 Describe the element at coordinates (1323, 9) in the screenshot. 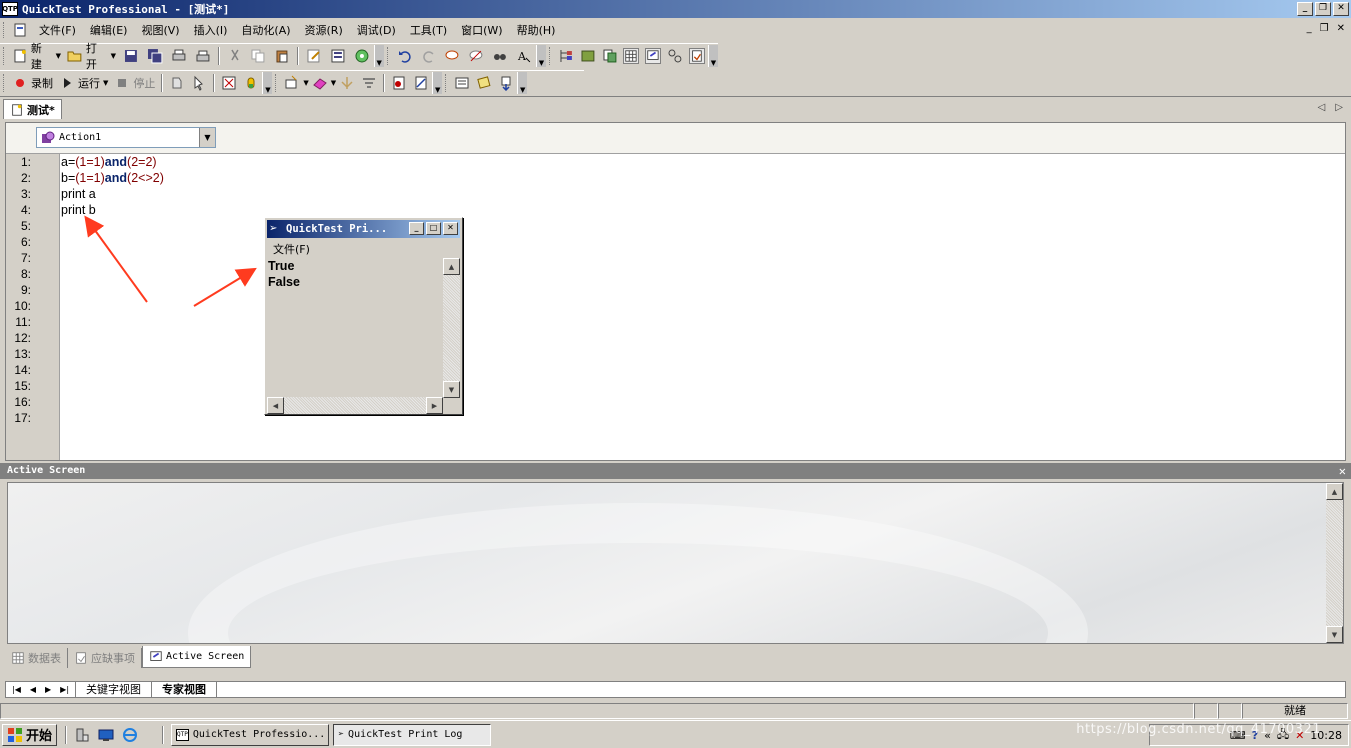

I see `restore-button: ❐` at that location.